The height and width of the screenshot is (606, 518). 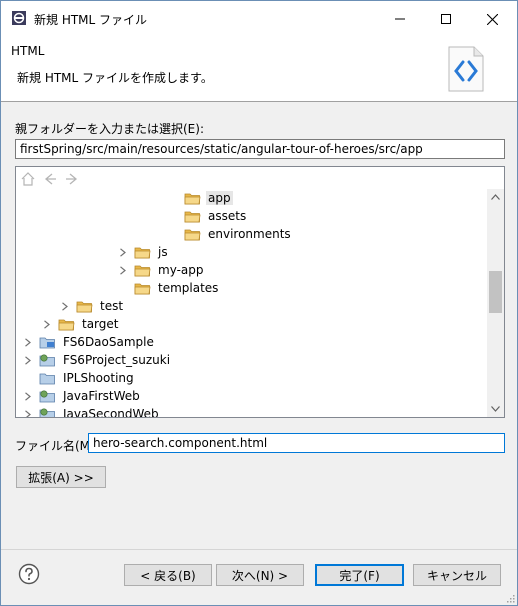 What do you see at coordinates (19, 18) in the screenshot?
I see `eclipse-app-icon` at bounding box center [19, 18].